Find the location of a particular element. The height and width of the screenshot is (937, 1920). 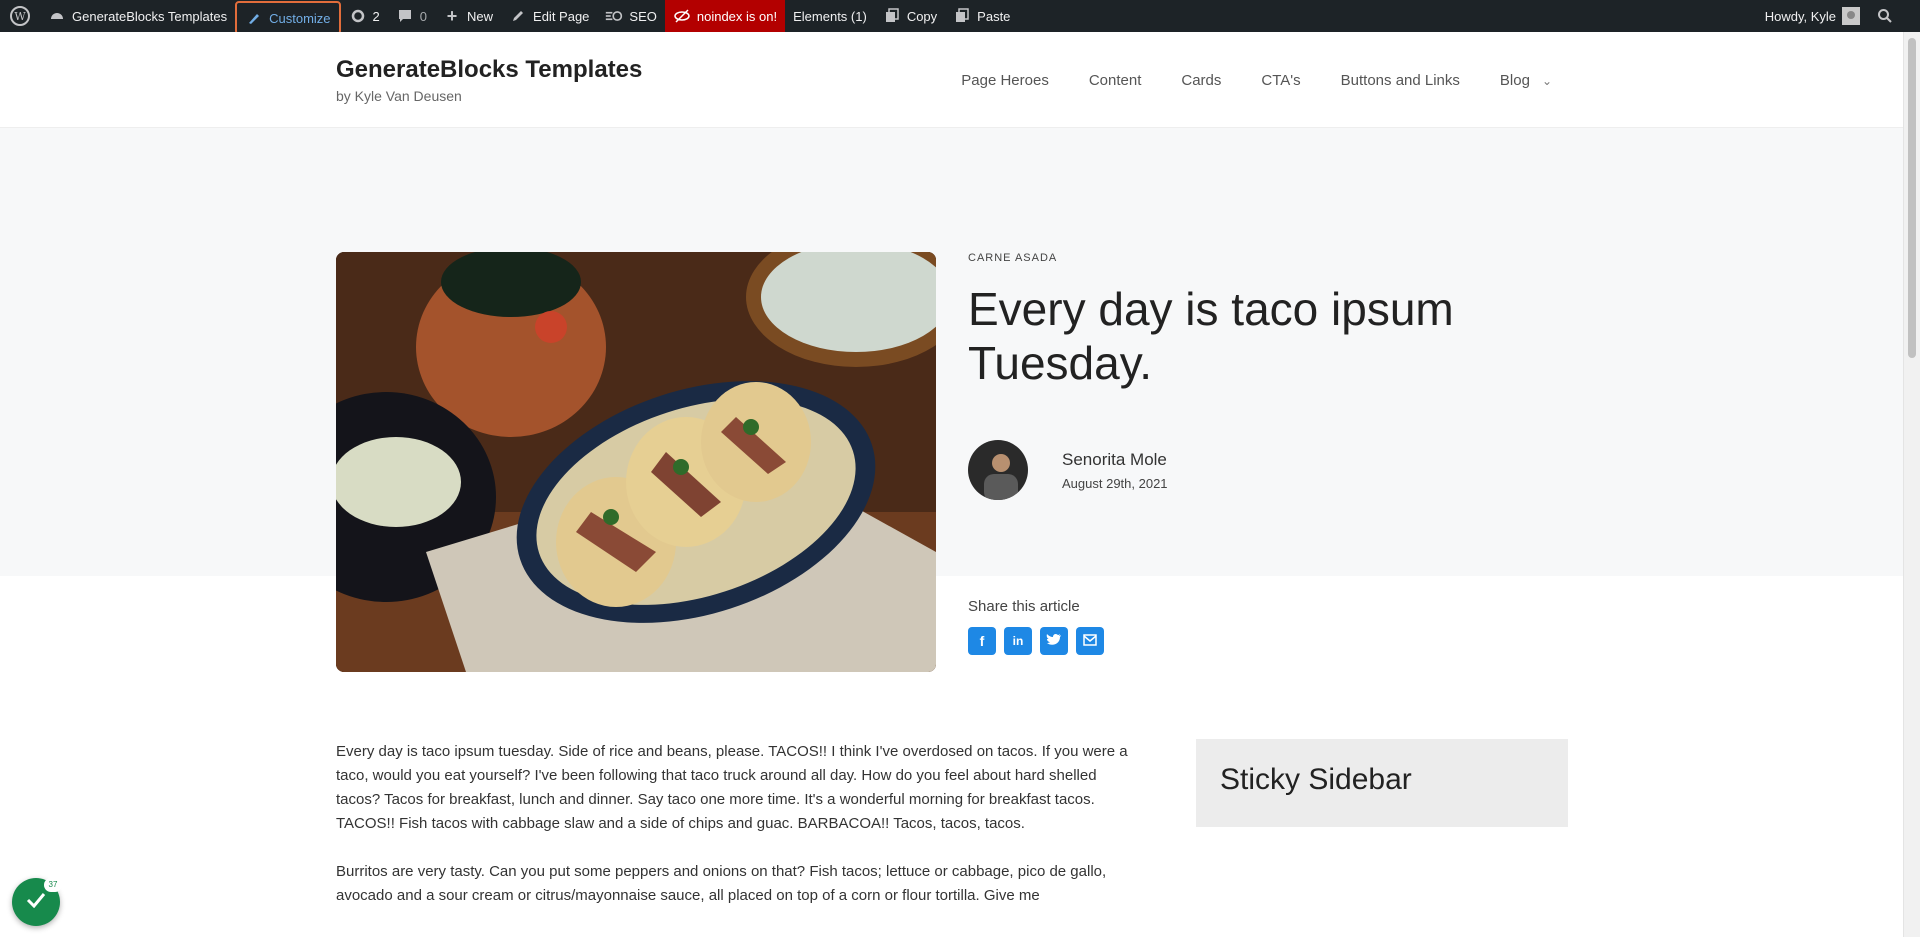

site-tagline: by Kyle Van Deusen is located at coordinates (399, 96).